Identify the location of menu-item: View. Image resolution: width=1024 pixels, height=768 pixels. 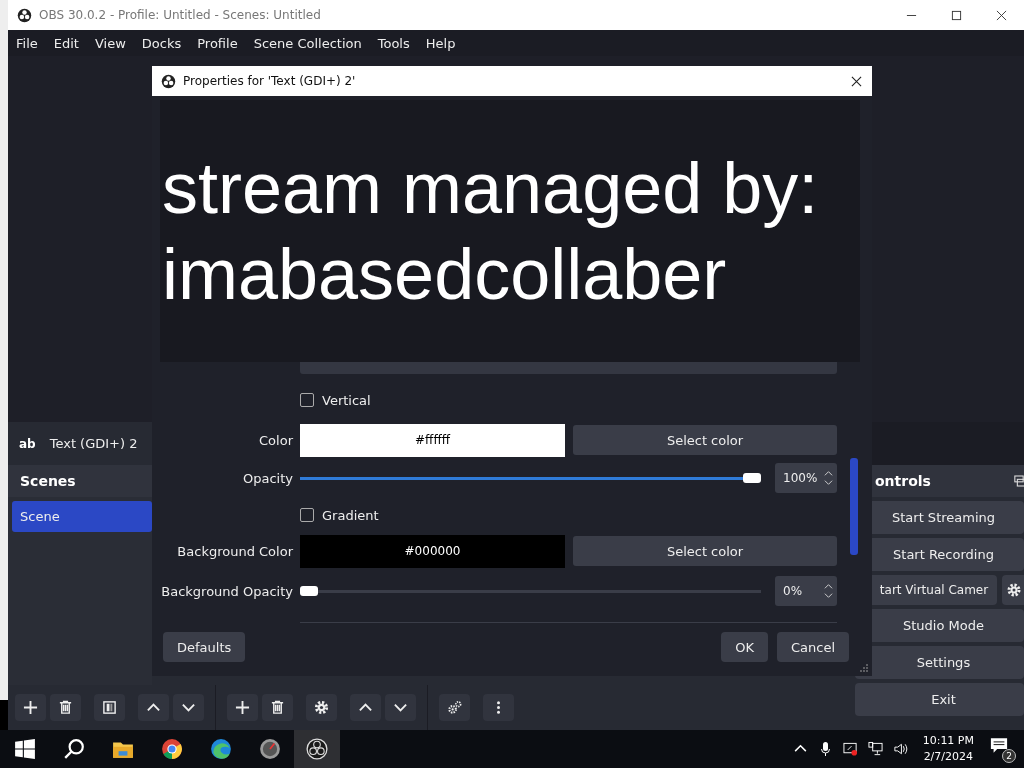
(110, 43).